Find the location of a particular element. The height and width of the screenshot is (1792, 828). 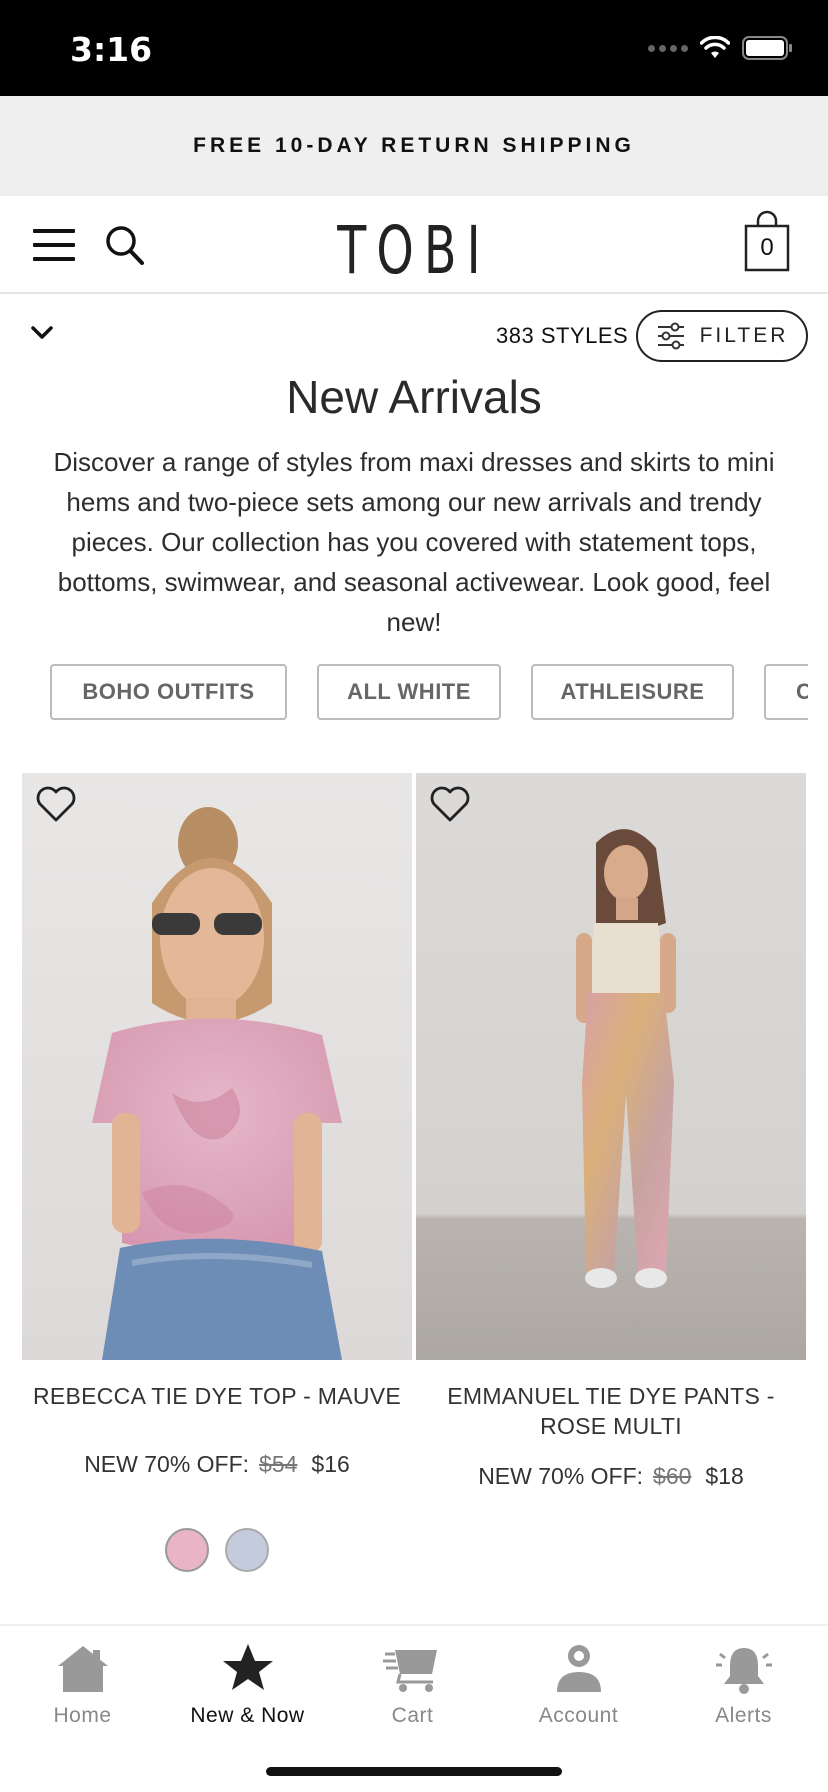

status-bar: 3:16 is located at coordinates (414, 48).